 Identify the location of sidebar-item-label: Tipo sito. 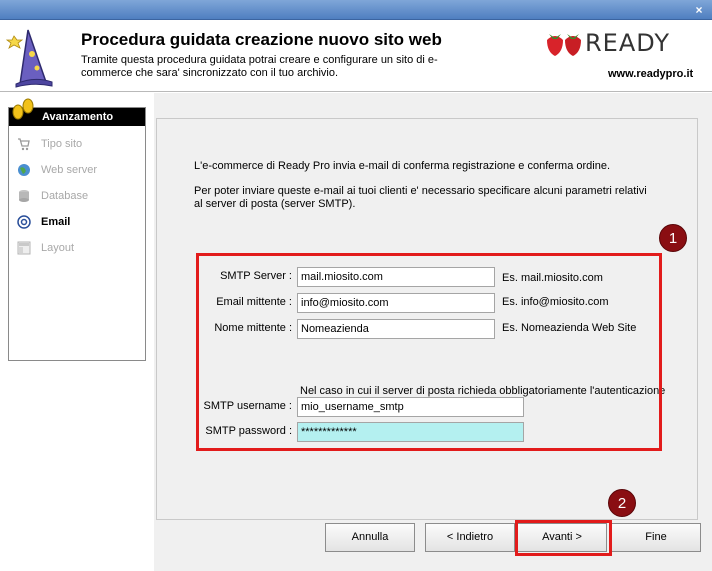
(62, 144).